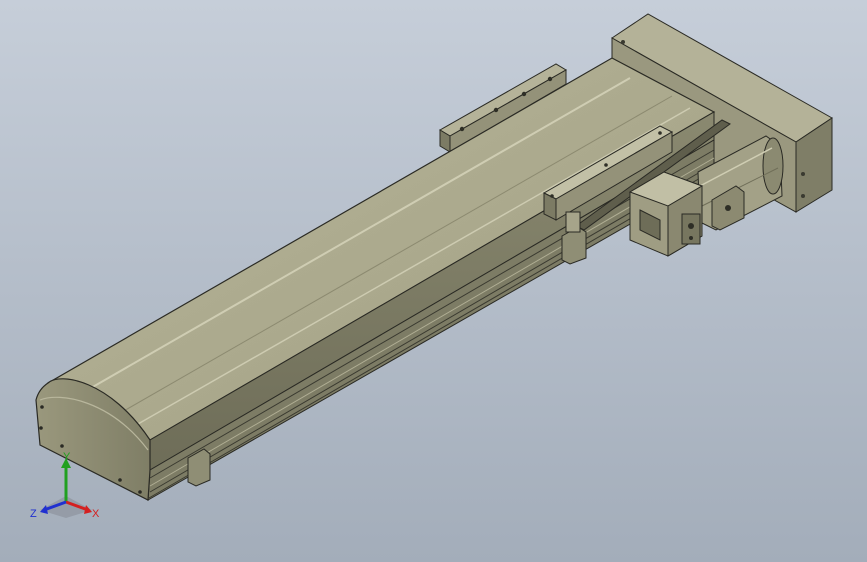 Image resolution: width=867 pixels, height=562 pixels. I want to click on x-axis-label: X, so click(96, 514).